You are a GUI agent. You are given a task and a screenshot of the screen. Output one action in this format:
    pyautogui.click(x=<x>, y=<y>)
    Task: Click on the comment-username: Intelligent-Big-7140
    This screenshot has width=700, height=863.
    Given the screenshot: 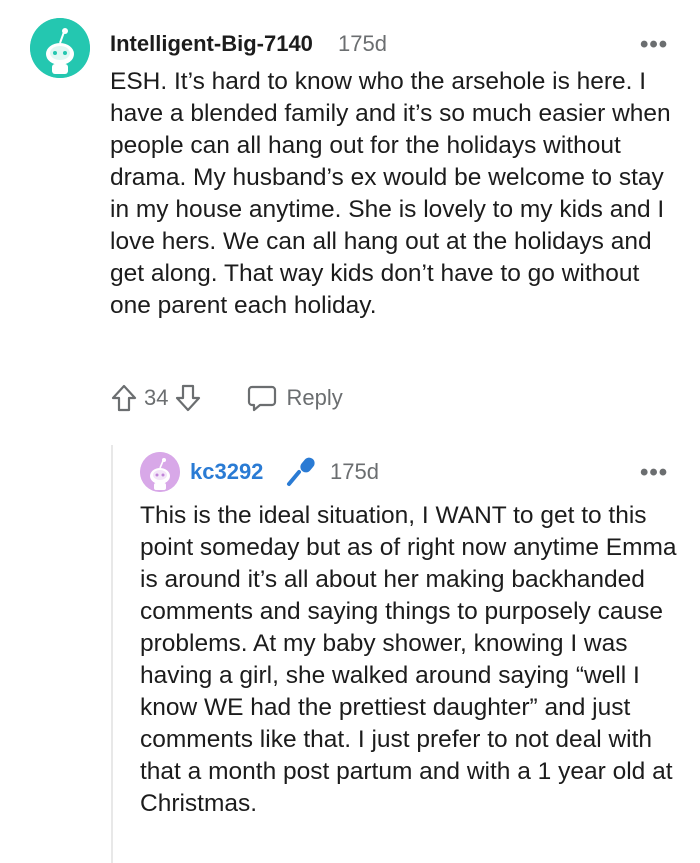 What is the action you would take?
    pyautogui.click(x=211, y=44)
    